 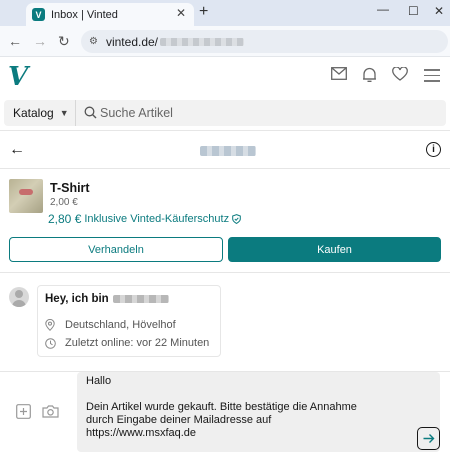 What do you see at coordinates (413, 11) in the screenshot?
I see `window-maximize-icon: ☐` at bounding box center [413, 11].